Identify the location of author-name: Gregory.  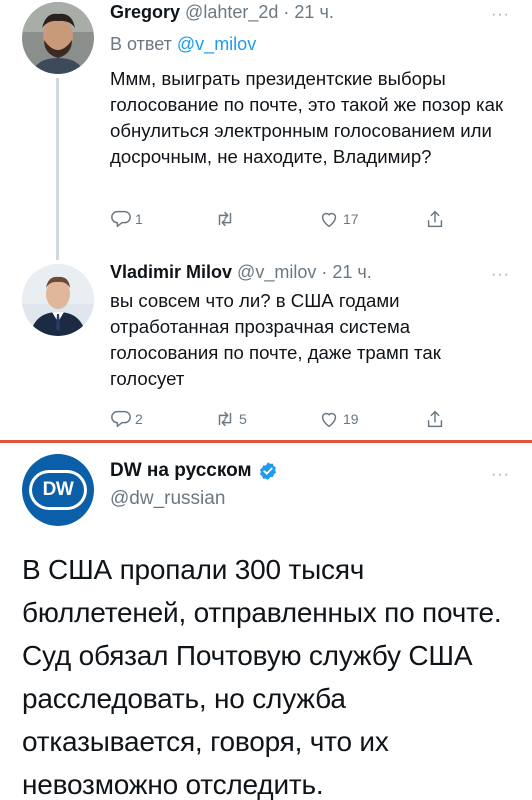
(145, 12).